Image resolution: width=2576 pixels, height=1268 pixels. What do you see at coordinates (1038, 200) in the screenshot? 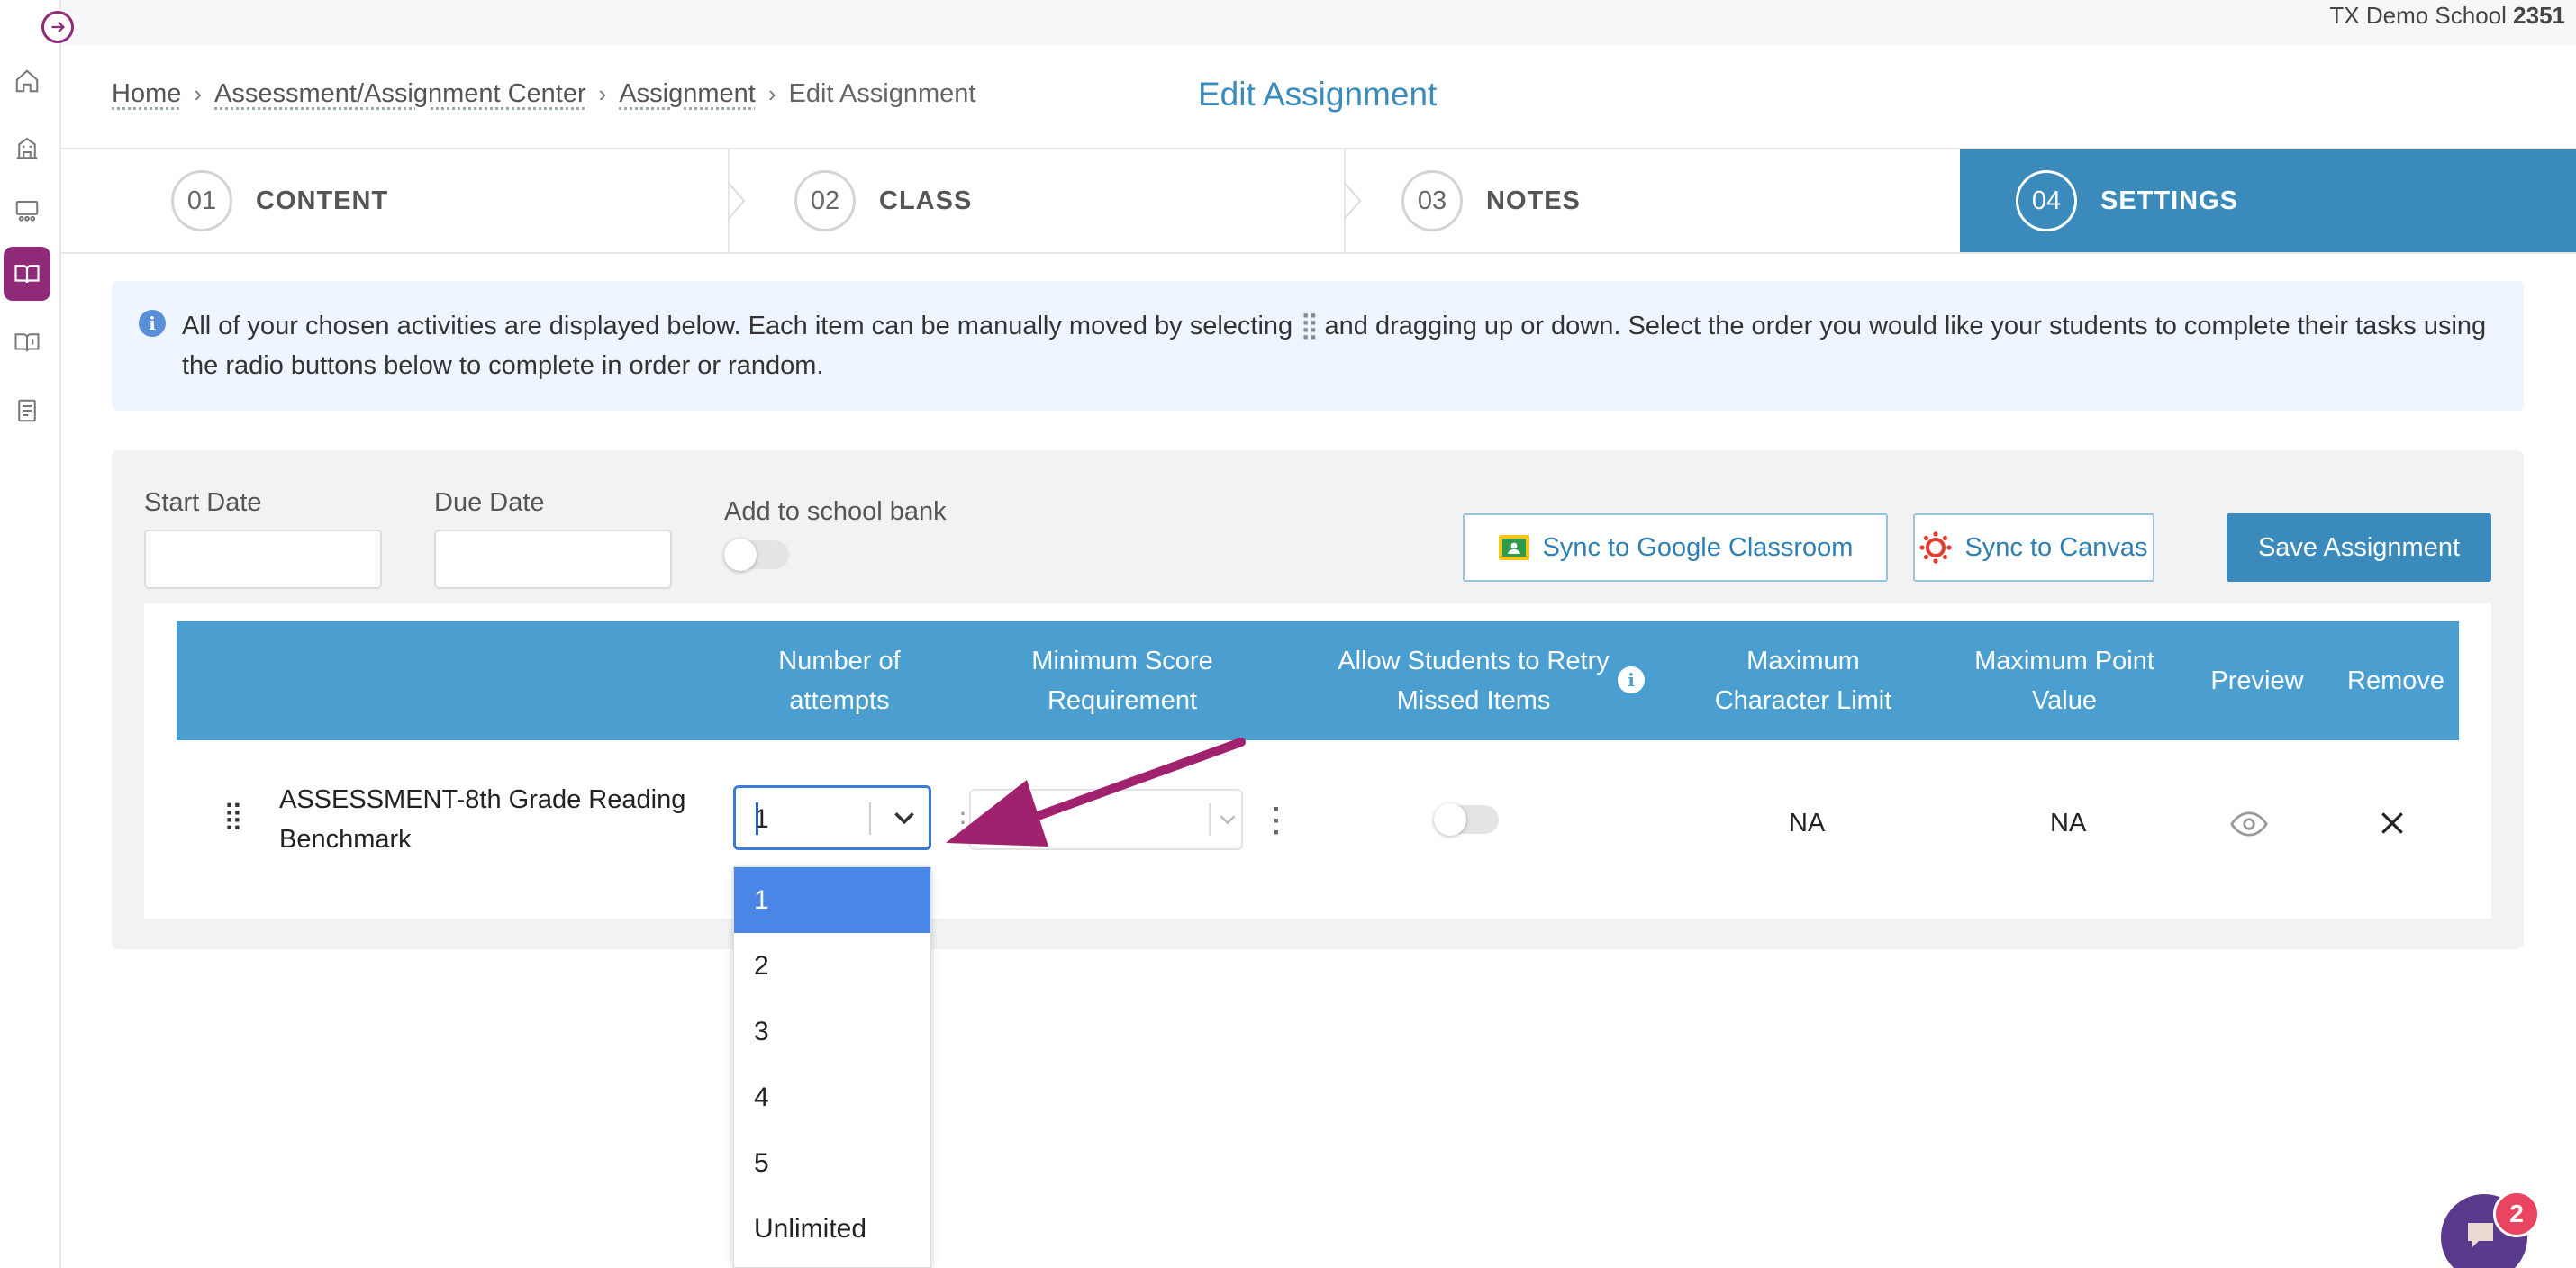
I see `step-class: 02 CLASS` at bounding box center [1038, 200].